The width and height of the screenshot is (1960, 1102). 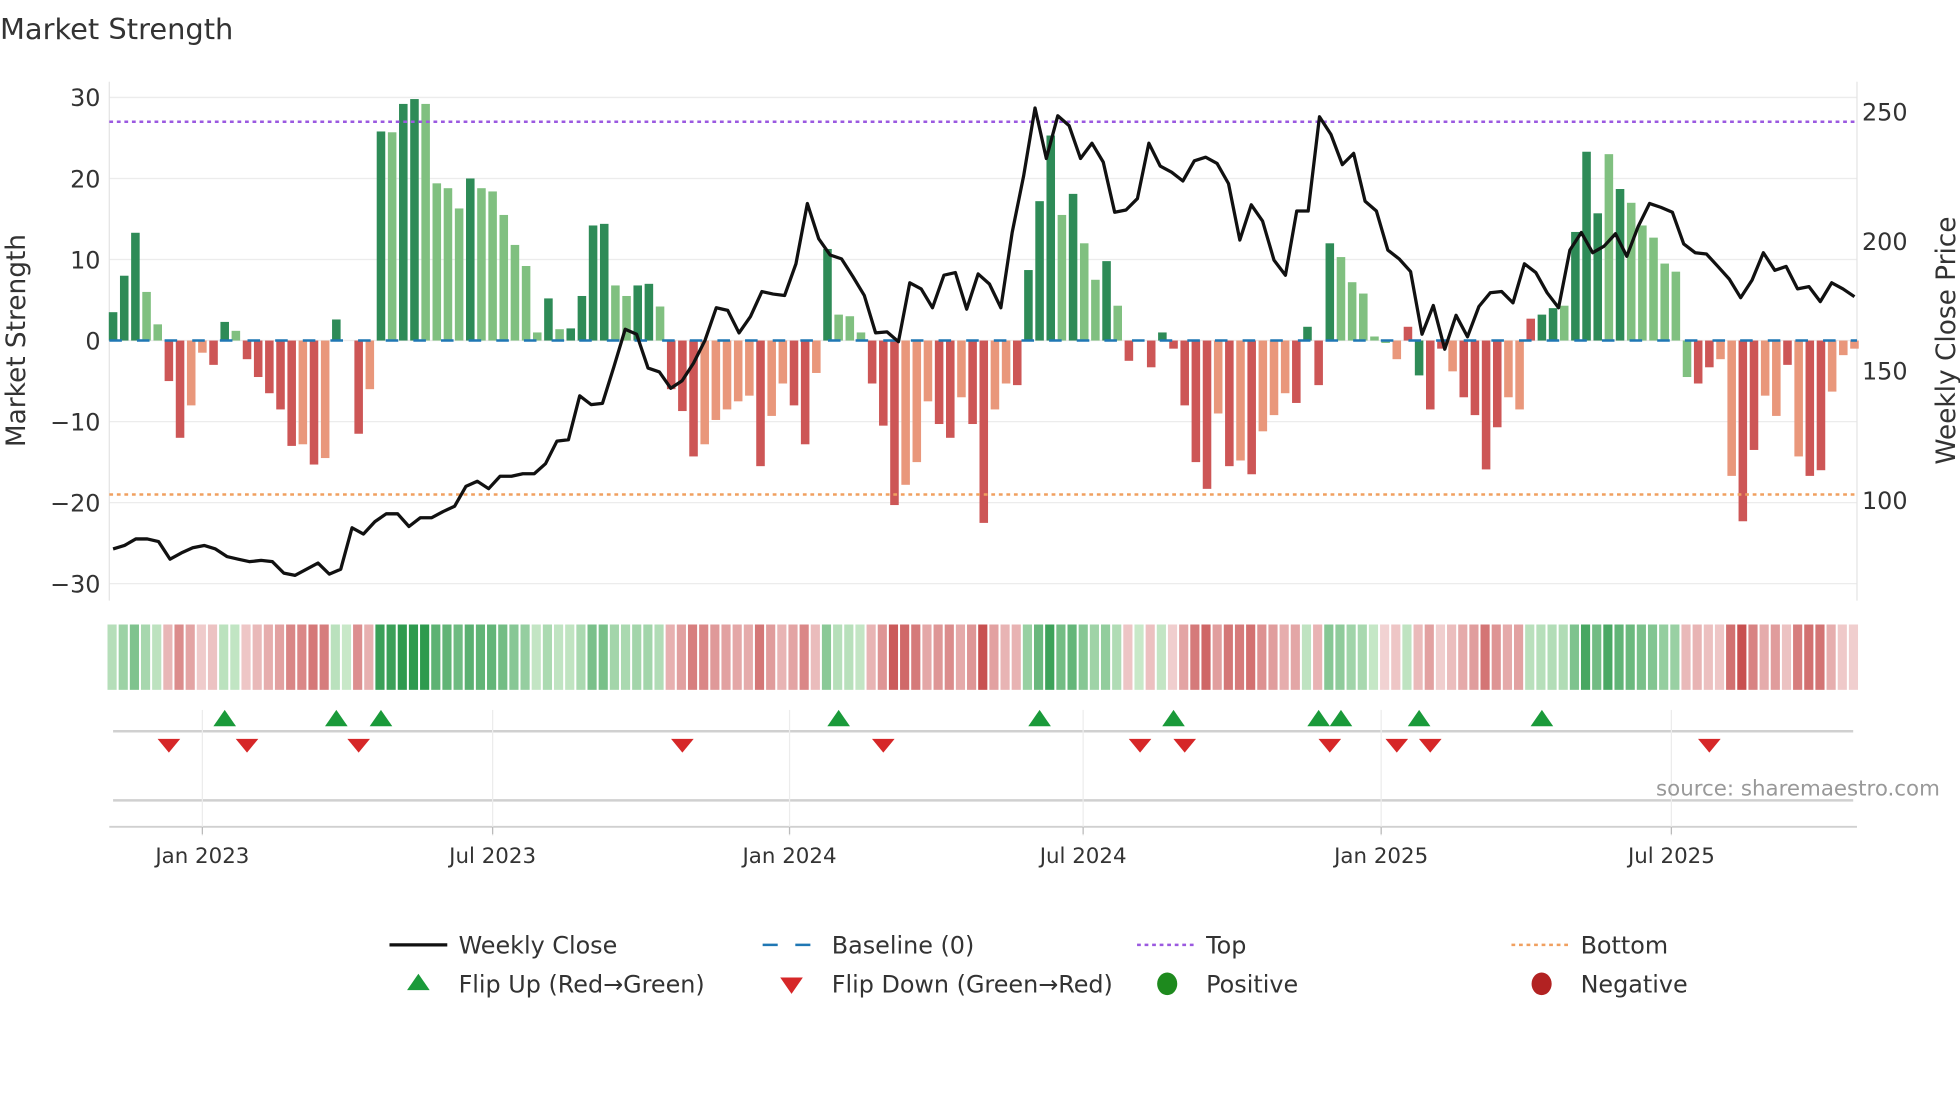 What do you see at coordinates (17, 340) in the screenshot?
I see `y-axis-title: Market Strength` at bounding box center [17, 340].